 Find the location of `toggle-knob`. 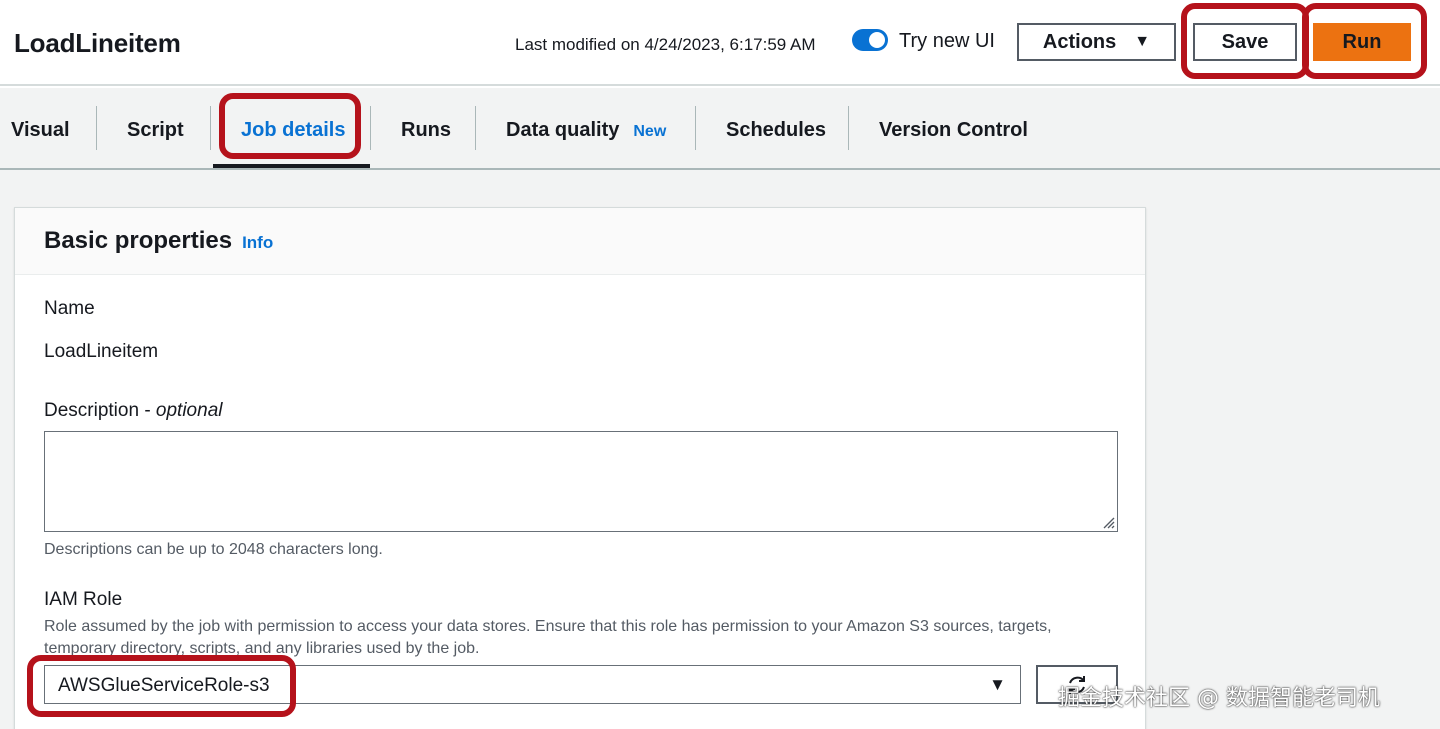

toggle-knob is located at coordinates (877, 40).